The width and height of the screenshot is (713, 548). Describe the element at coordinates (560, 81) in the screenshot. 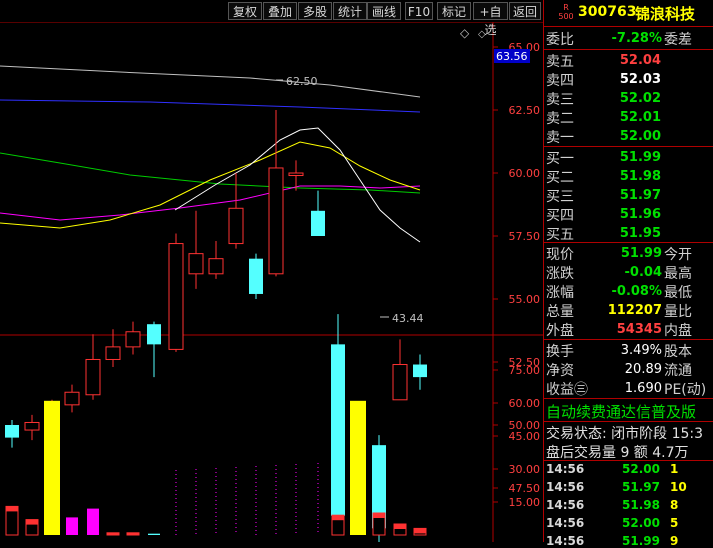

I see `ask-label: 卖四` at that location.